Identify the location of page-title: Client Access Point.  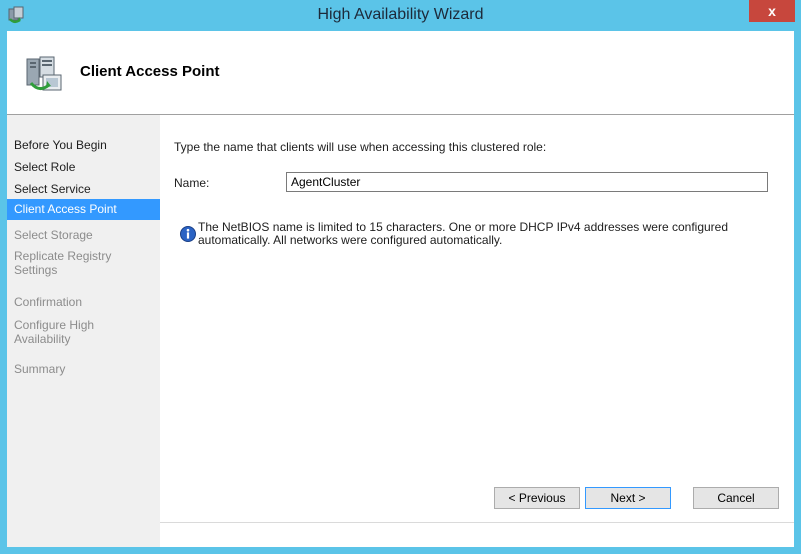
(150, 71).